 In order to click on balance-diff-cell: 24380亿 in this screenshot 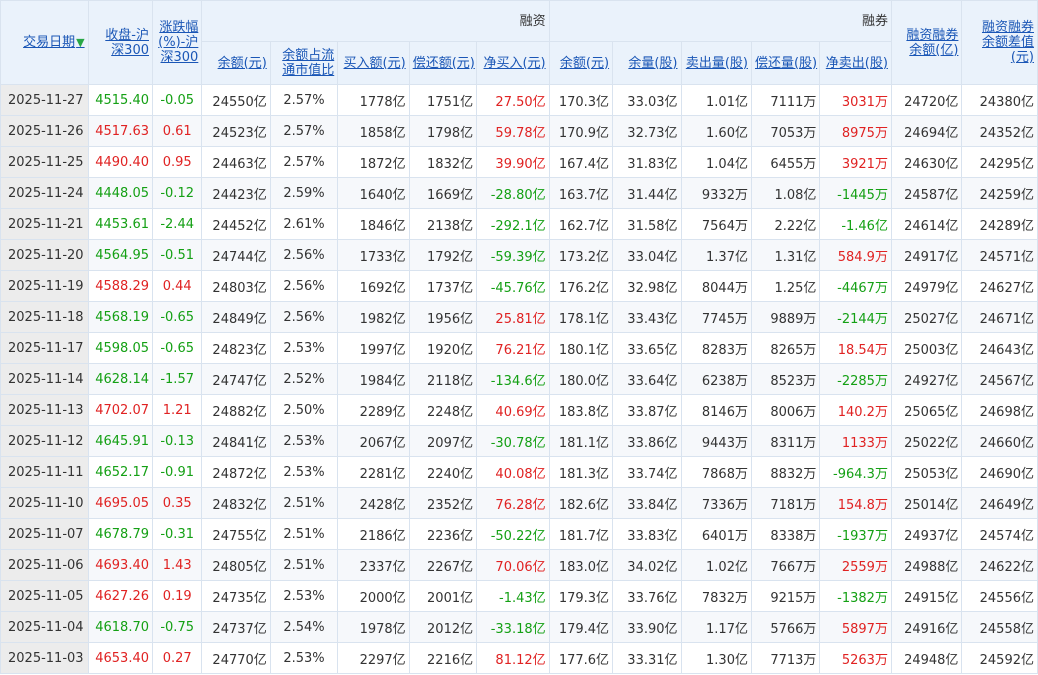, I will do `click(999, 100)`.